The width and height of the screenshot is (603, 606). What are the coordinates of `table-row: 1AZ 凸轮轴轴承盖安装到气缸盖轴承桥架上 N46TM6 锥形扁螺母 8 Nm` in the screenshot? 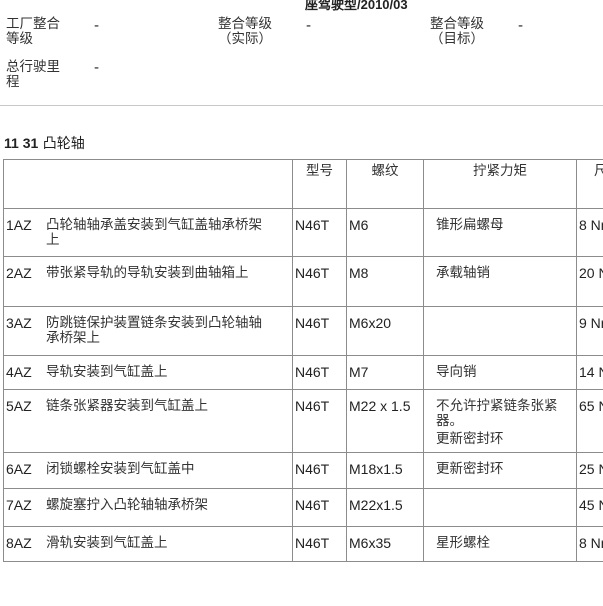 It's located at (303, 232).